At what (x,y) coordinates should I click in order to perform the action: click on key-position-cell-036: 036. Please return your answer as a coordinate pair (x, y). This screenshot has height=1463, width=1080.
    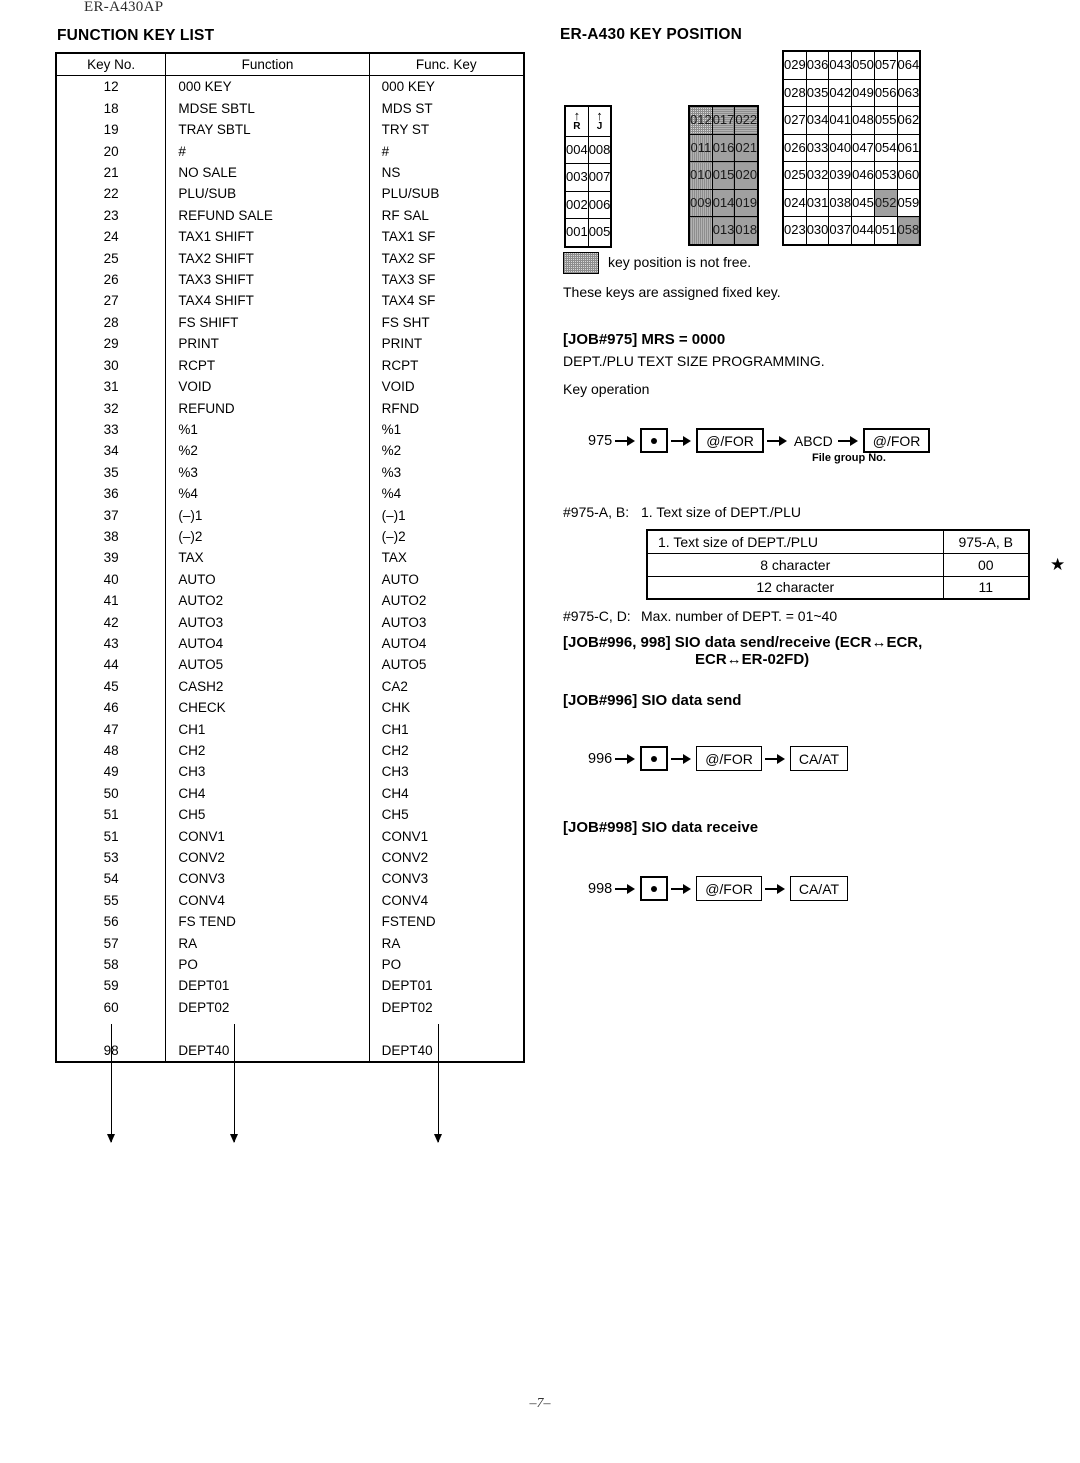
    Looking at the image, I should click on (817, 65).